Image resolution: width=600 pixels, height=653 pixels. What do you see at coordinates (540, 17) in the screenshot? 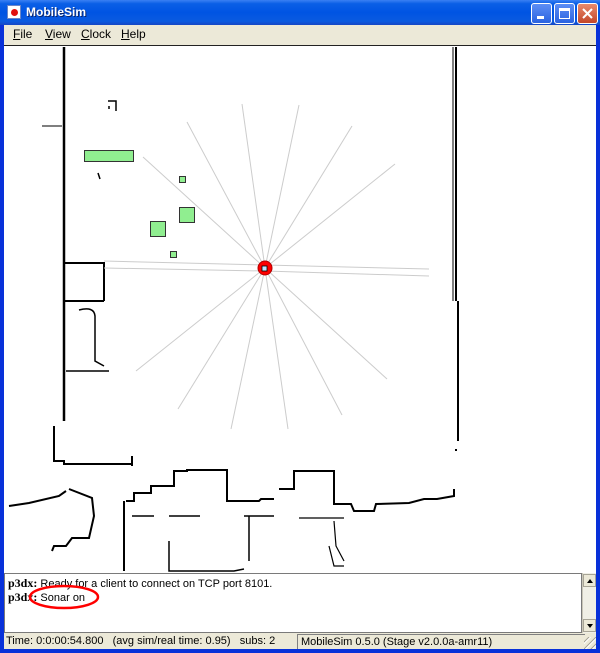
I see `minimize-icon` at bounding box center [540, 17].